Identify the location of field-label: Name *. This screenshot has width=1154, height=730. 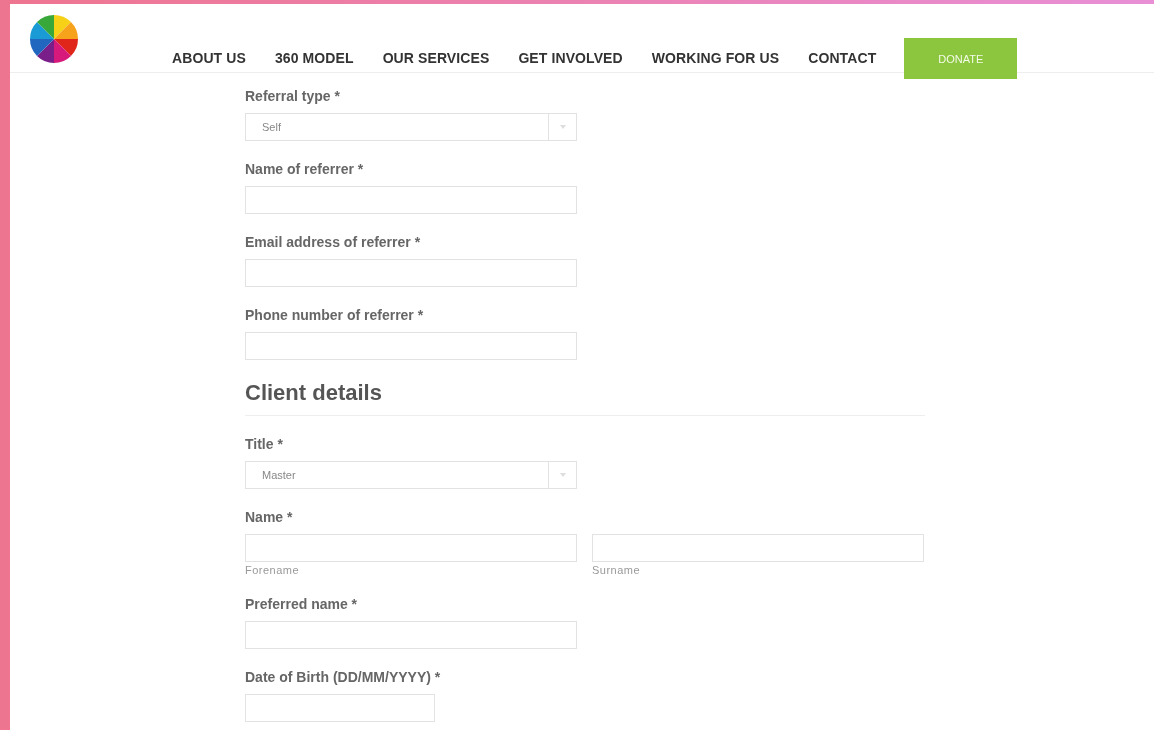
(269, 517).